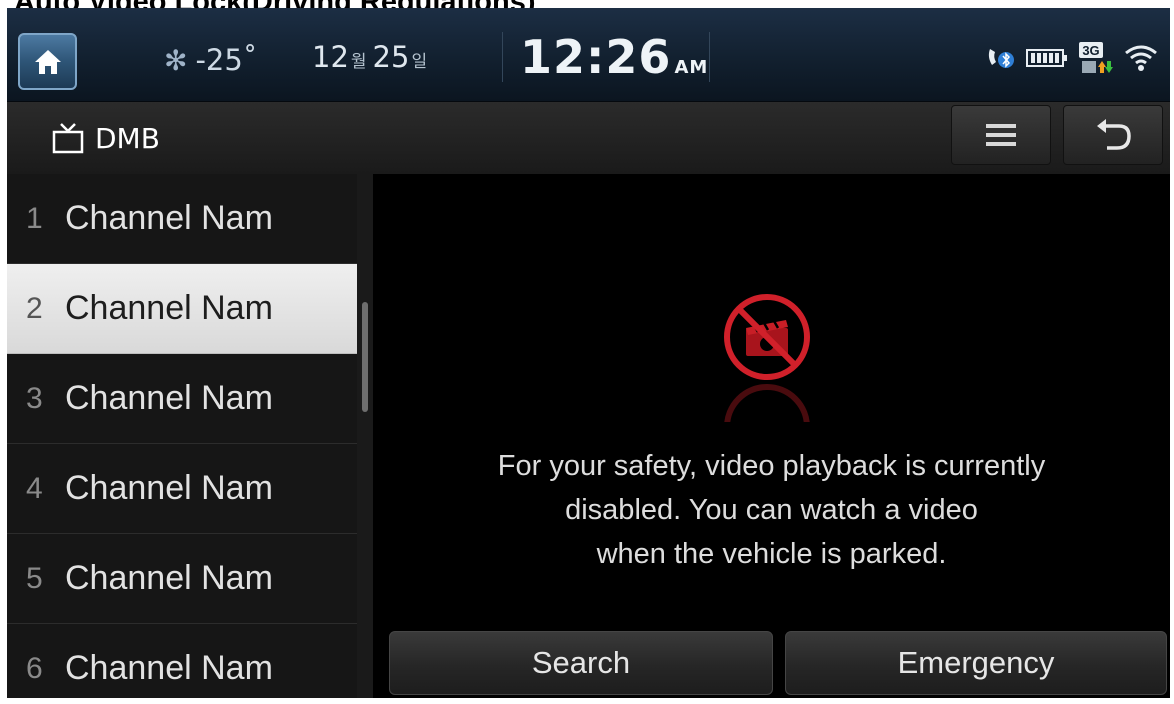  I want to click on message-line-2: disabled. You can watch a video, so click(771, 510).